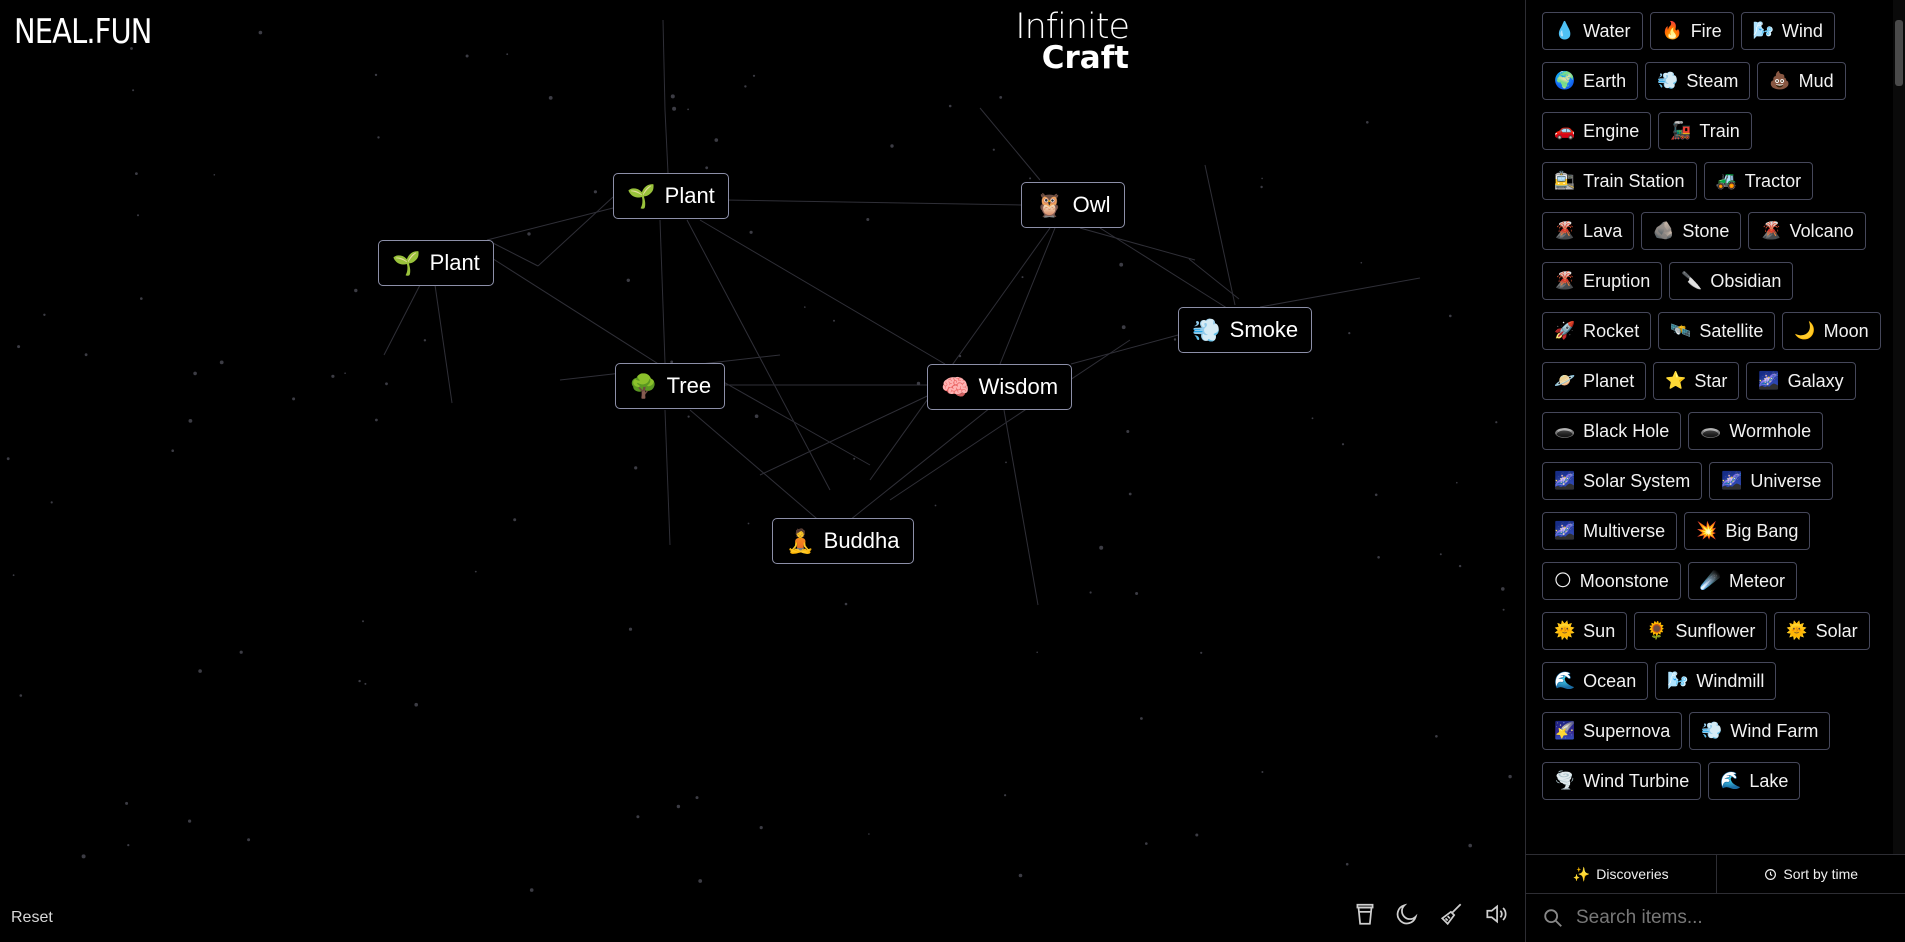  I want to click on sidebar-item-volcano: 🌋 Volcano, so click(1807, 231).